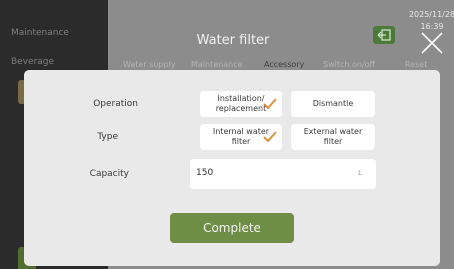  I want to click on operation-label: Operation, so click(115, 104).